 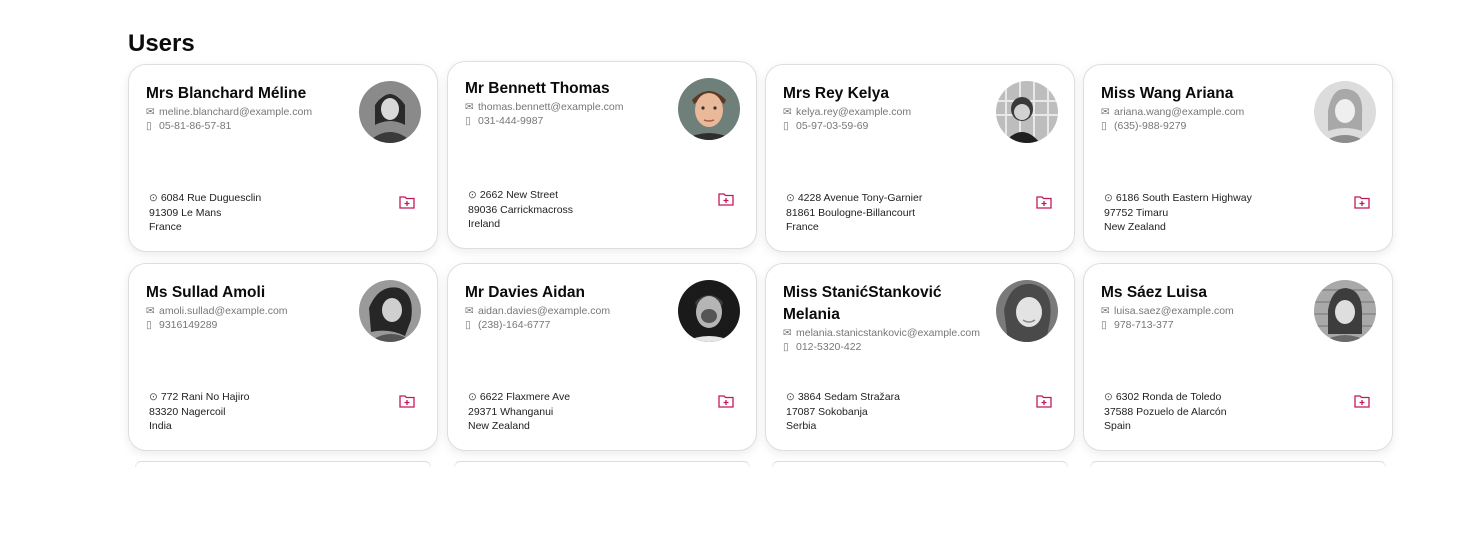 What do you see at coordinates (217, 311) in the screenshot?
I see `user-email: ✉ amoli.sullad@example.com` at bounding box center [217, 311].